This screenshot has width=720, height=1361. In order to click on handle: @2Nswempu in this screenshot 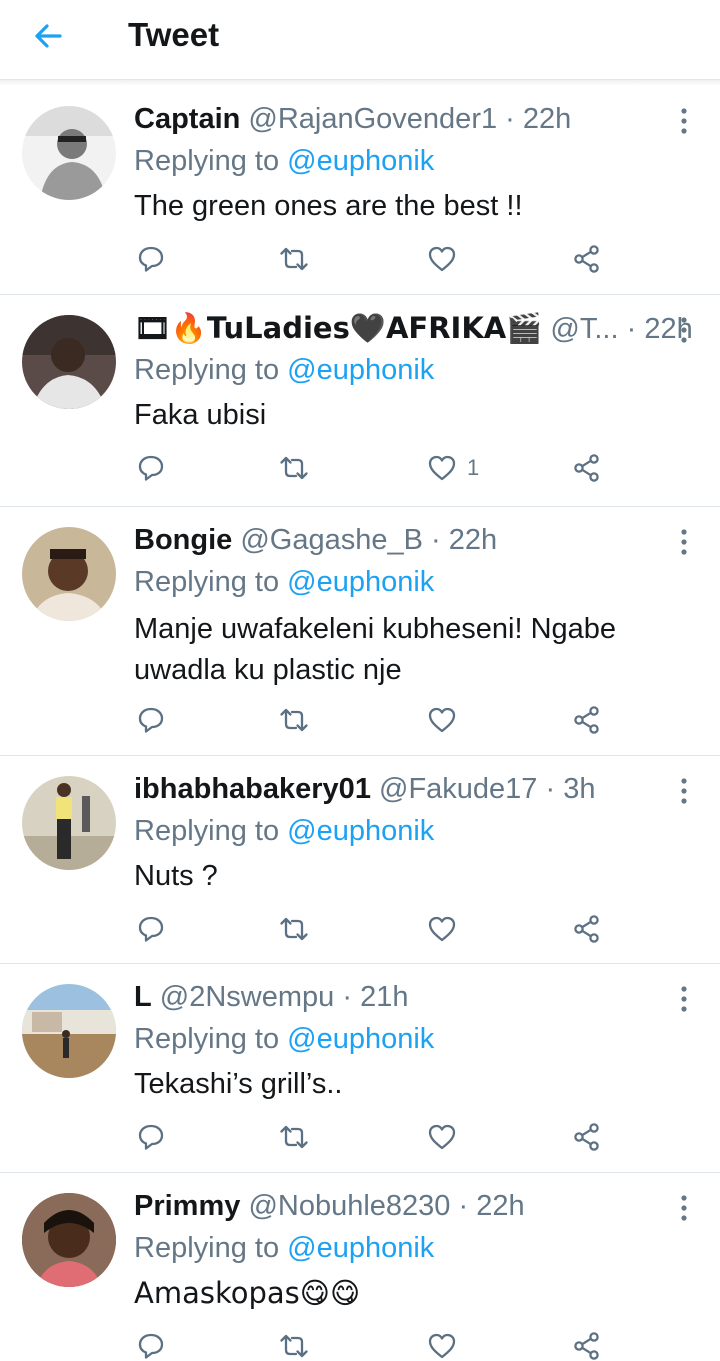, I will do `click(247, 997)`.